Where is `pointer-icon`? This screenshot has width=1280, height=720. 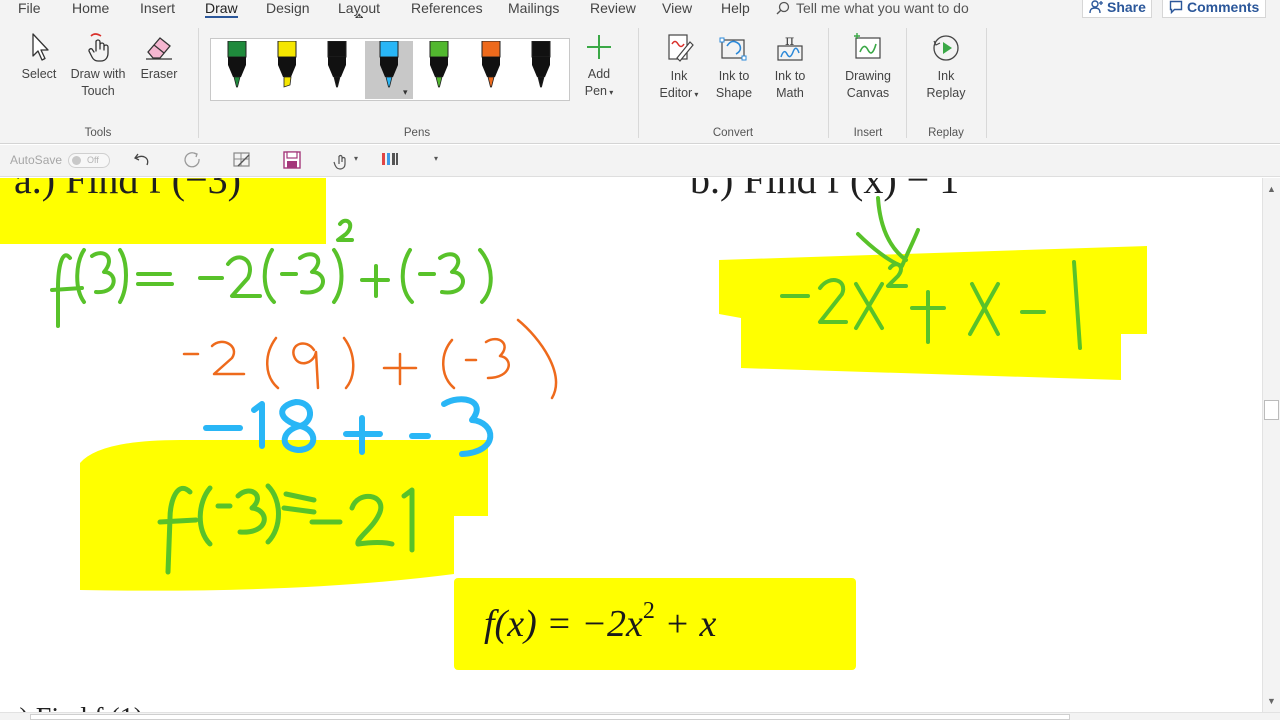
pointer-icon is located at coordinates (40, 47).